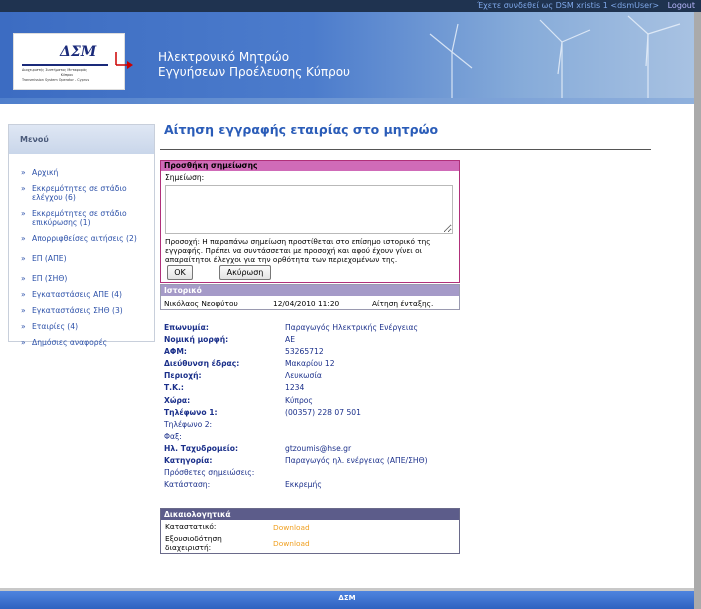  I want to click on sidebar-item-go-chp: » ΕΠ (ΣΗΘ), so click(87, 278).